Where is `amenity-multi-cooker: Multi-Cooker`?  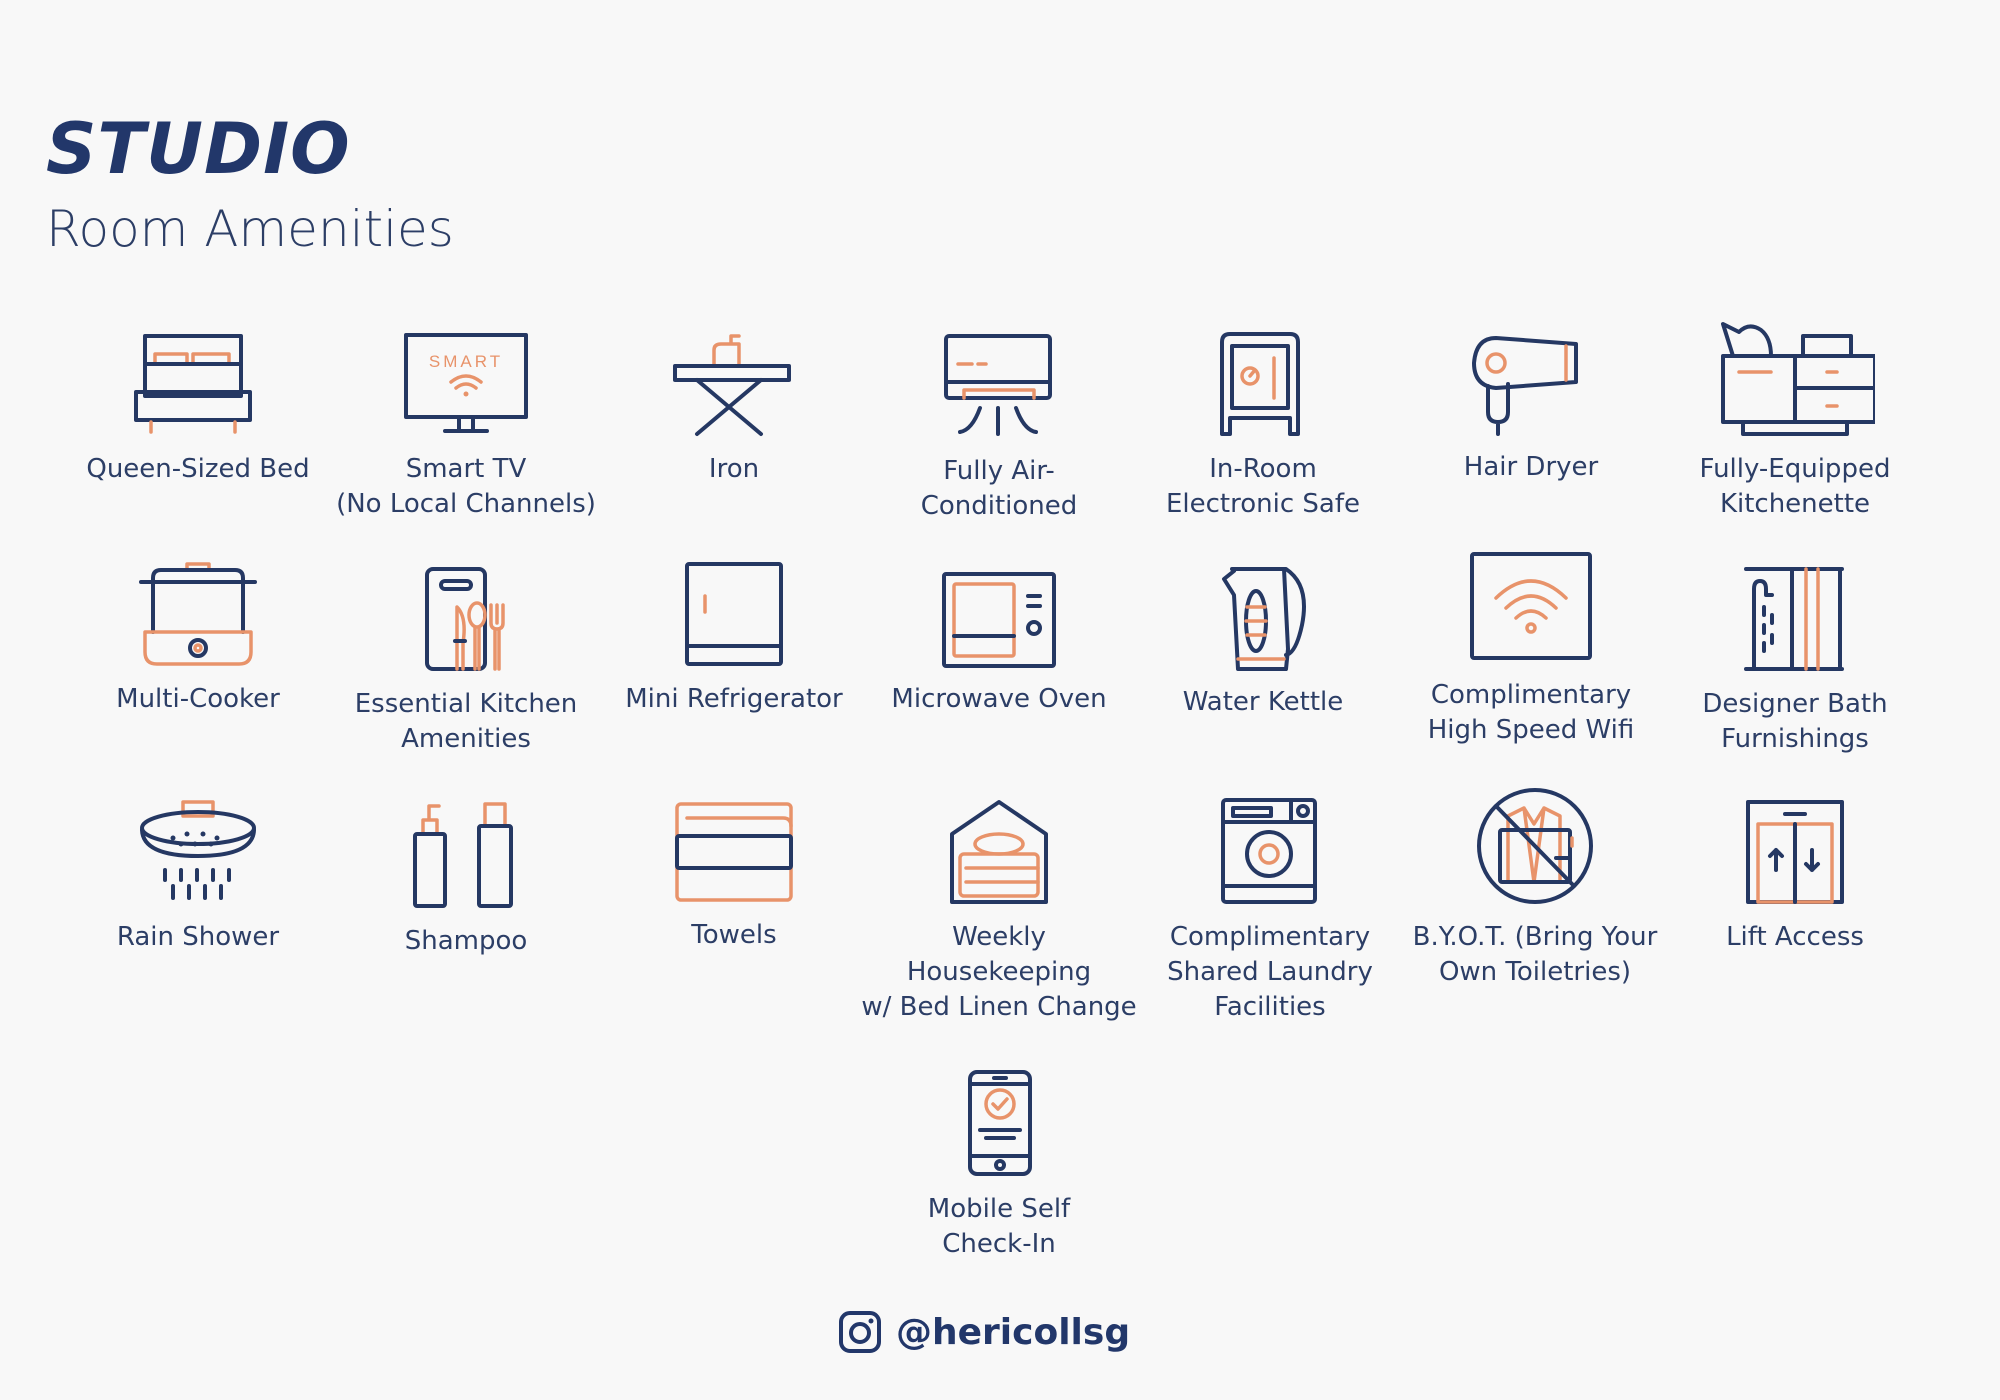 amenity-multi-cooker: Multi-Cooker is located at coordinates (198, 638).